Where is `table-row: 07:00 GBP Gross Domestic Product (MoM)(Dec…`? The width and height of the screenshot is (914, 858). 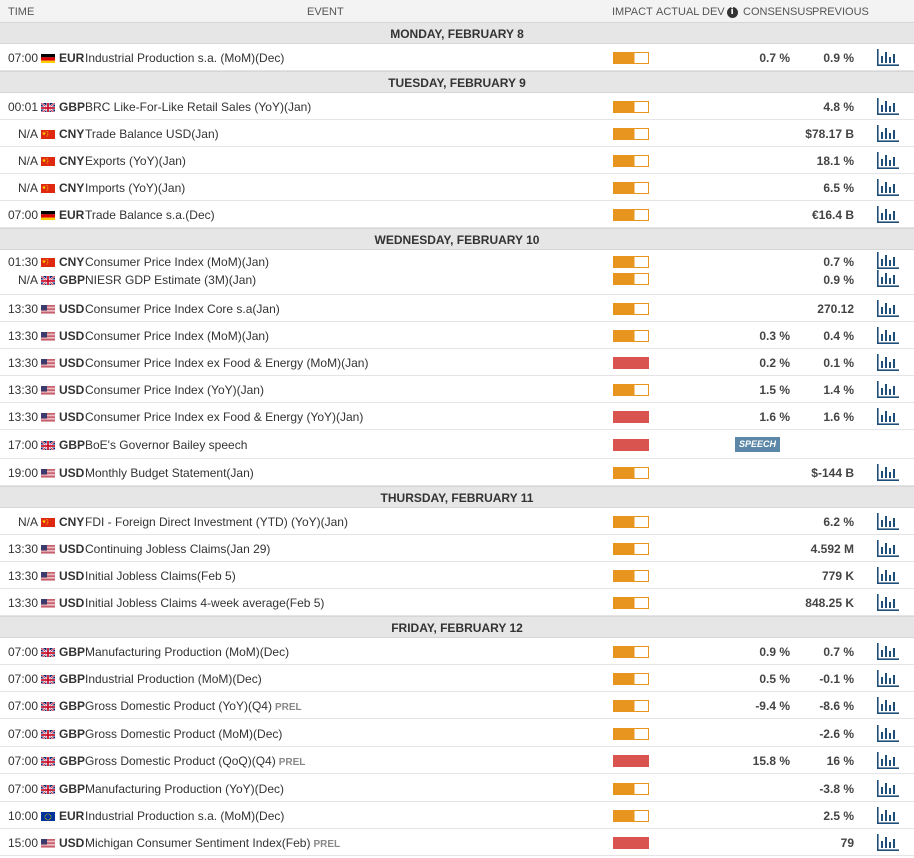 table-row: 07:00 GBP Gross Domestic Product (MoM)(Dec… is located at coordinates (457, 733).